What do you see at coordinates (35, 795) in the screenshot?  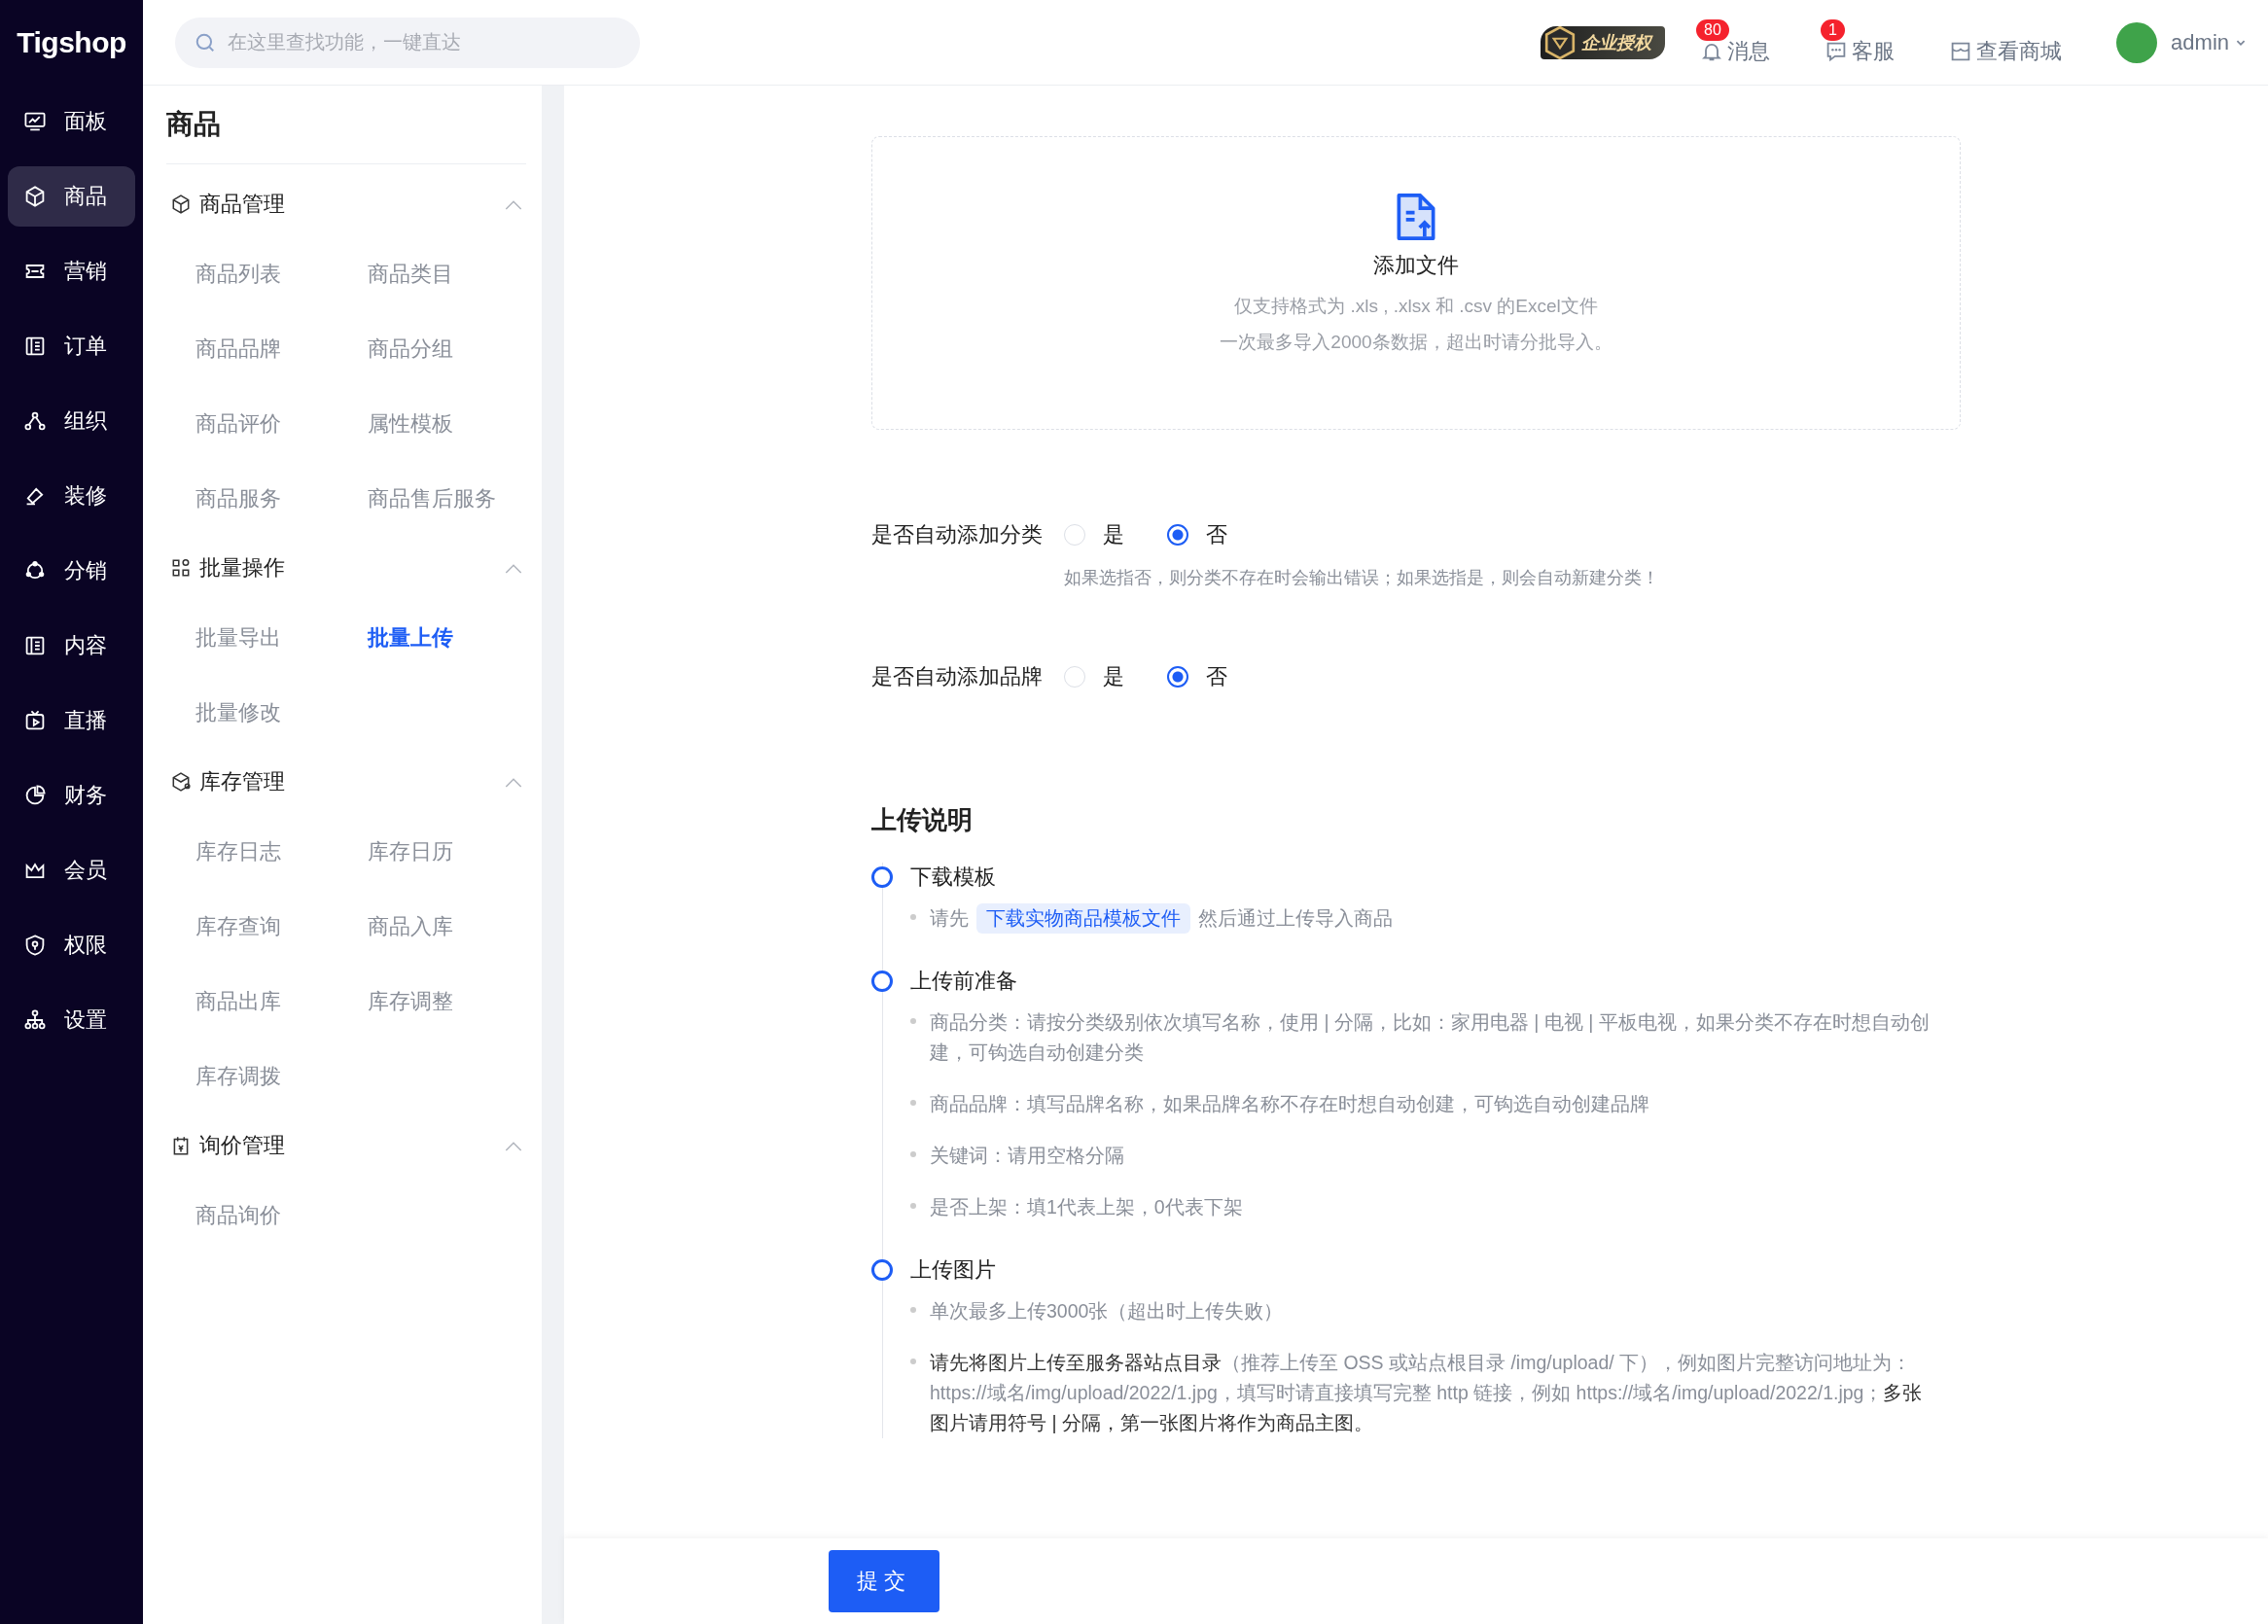 I see `pie-icon` at bounding box center [35, 795].